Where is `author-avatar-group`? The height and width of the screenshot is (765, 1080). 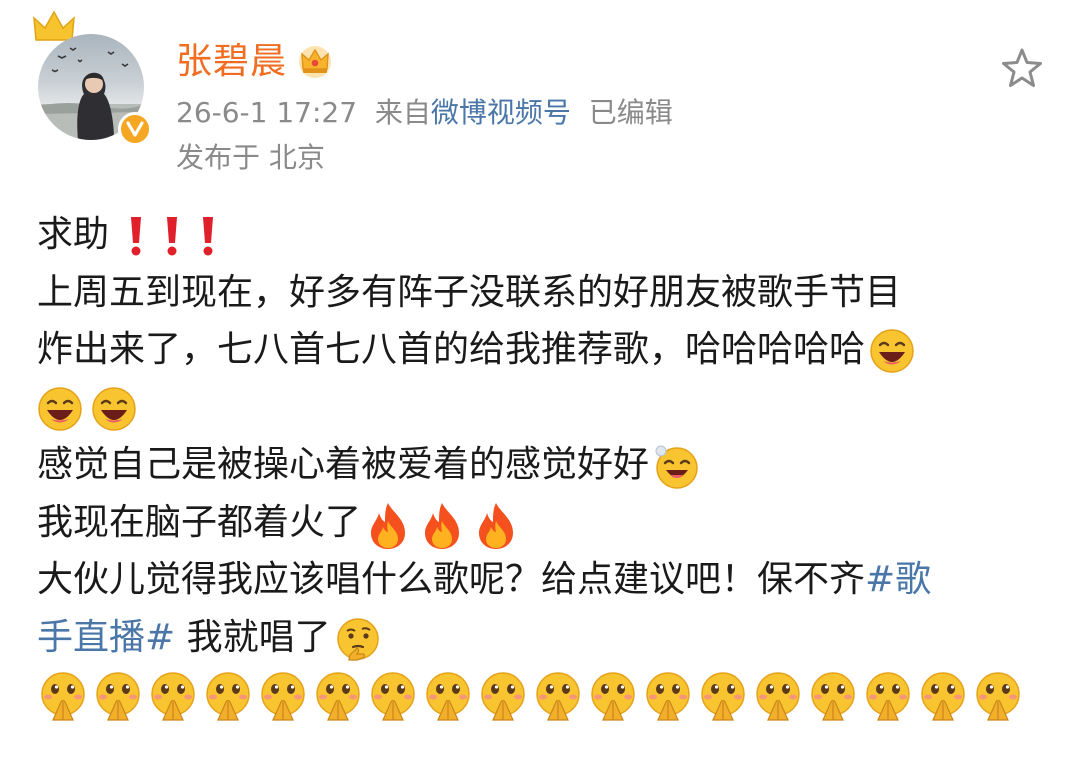
author-avatar-group is located at coordinates (91, 78).